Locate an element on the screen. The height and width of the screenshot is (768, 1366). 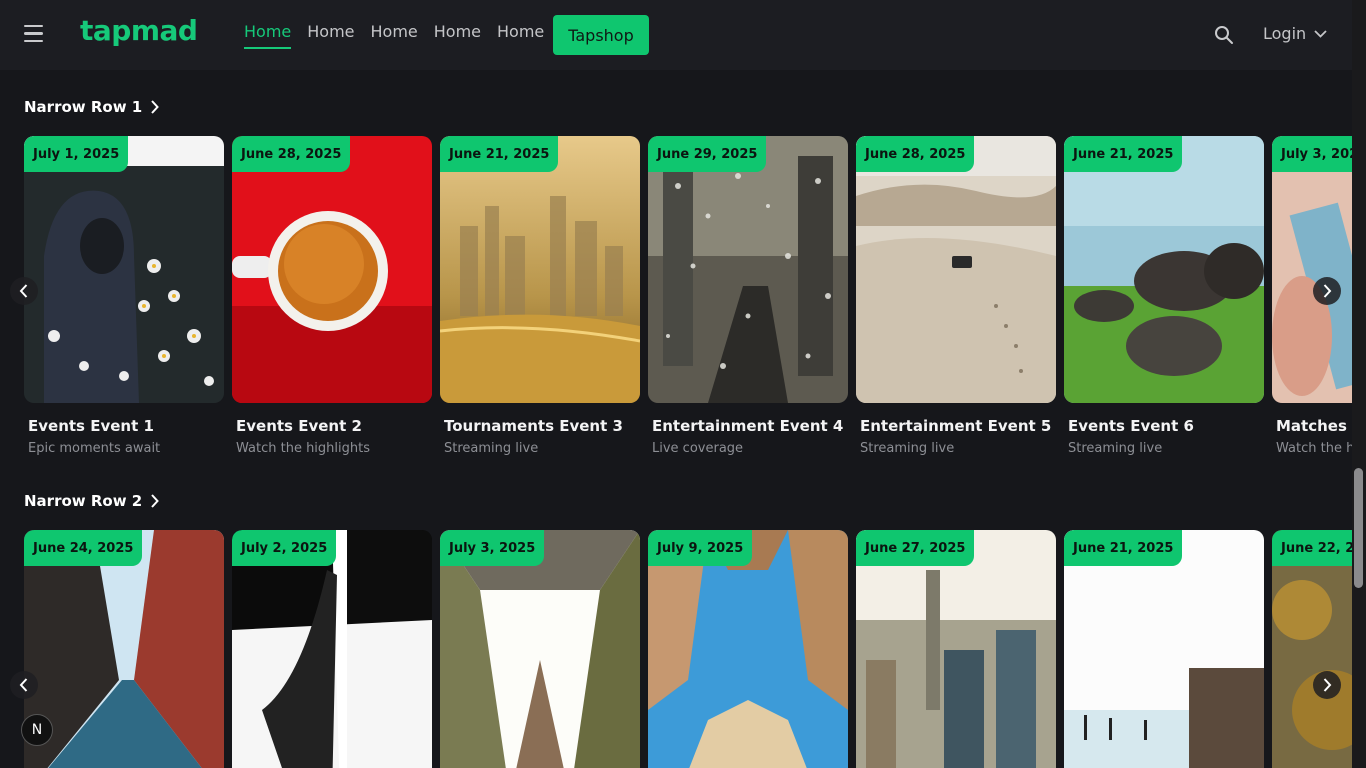
card-thumbnail: June 27, 2025 is located at coordinates (956, 649).